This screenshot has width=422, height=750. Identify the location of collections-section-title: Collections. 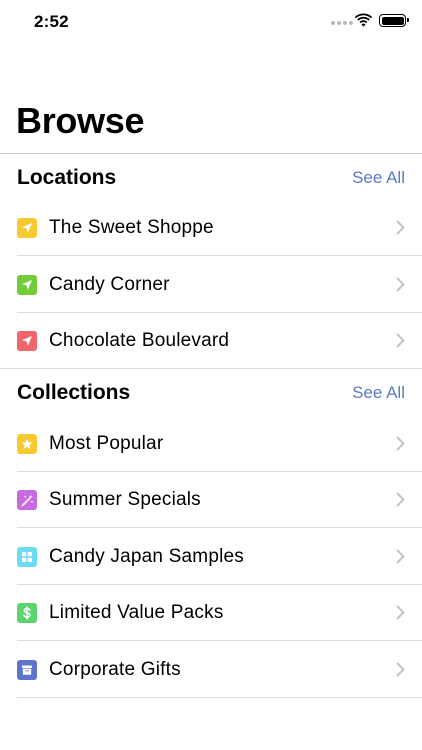
(74, 392).